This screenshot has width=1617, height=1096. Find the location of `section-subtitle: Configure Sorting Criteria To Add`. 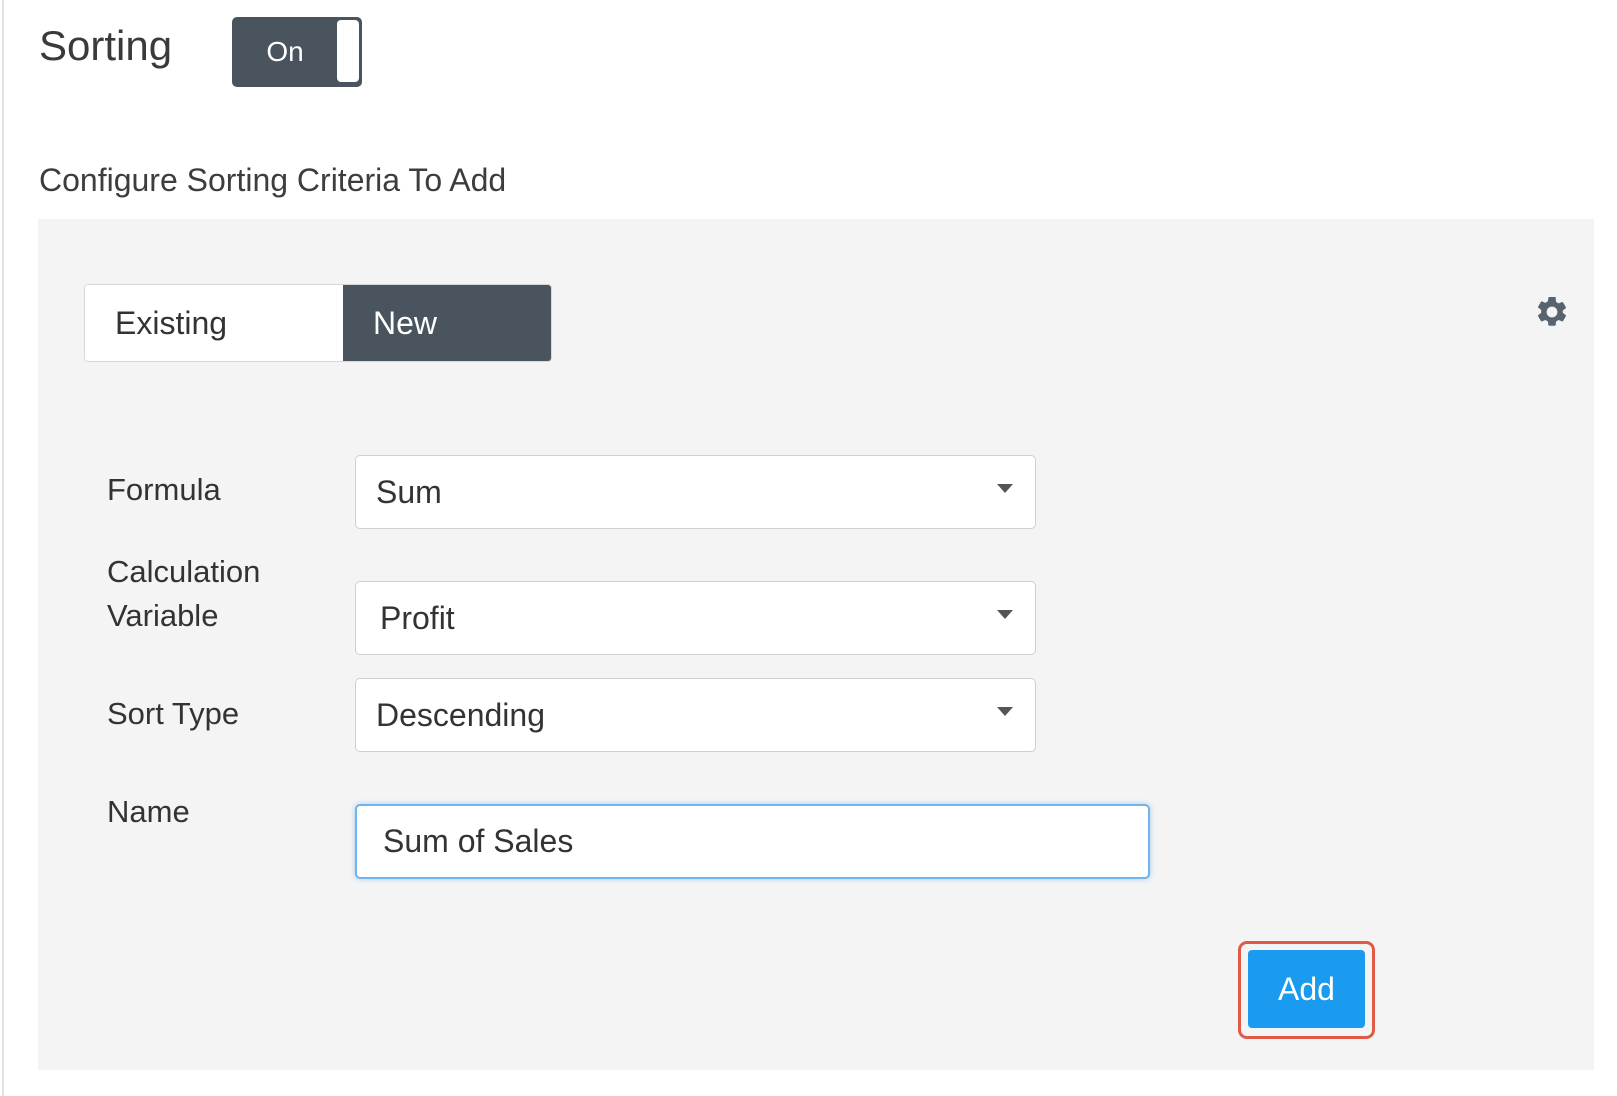

section-subtitle: Configure Sorting Criteria To Add is located at coordinates (273, 180).